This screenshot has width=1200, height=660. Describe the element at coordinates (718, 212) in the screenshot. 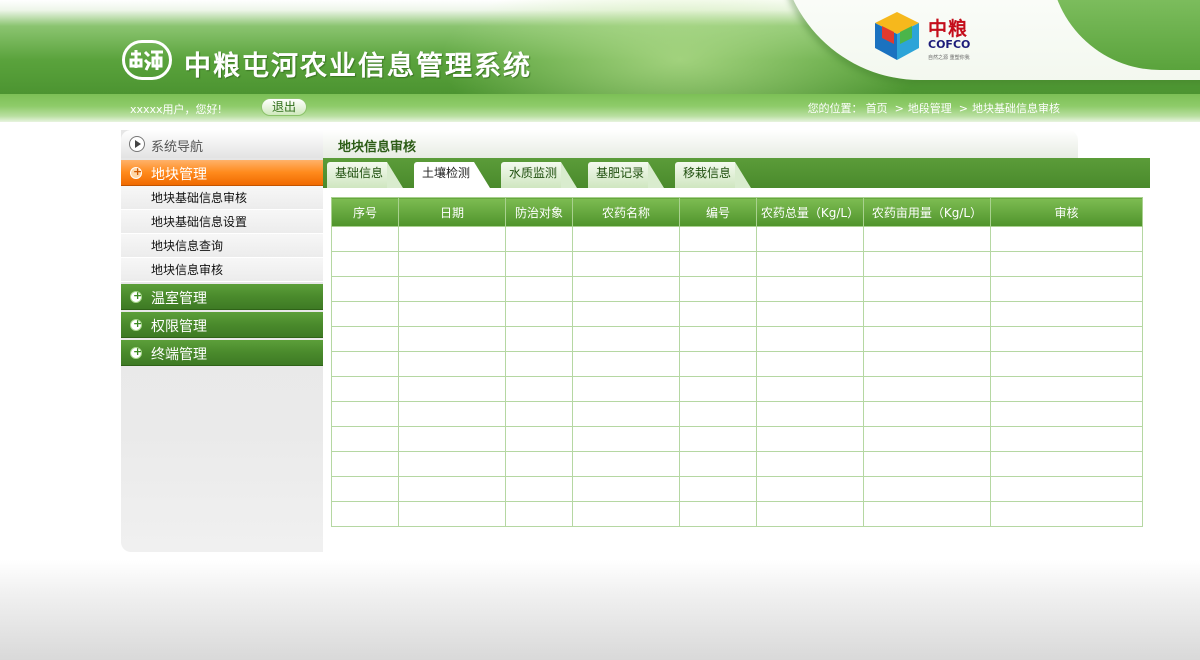

I see `column-header-code: 编号` at that location.